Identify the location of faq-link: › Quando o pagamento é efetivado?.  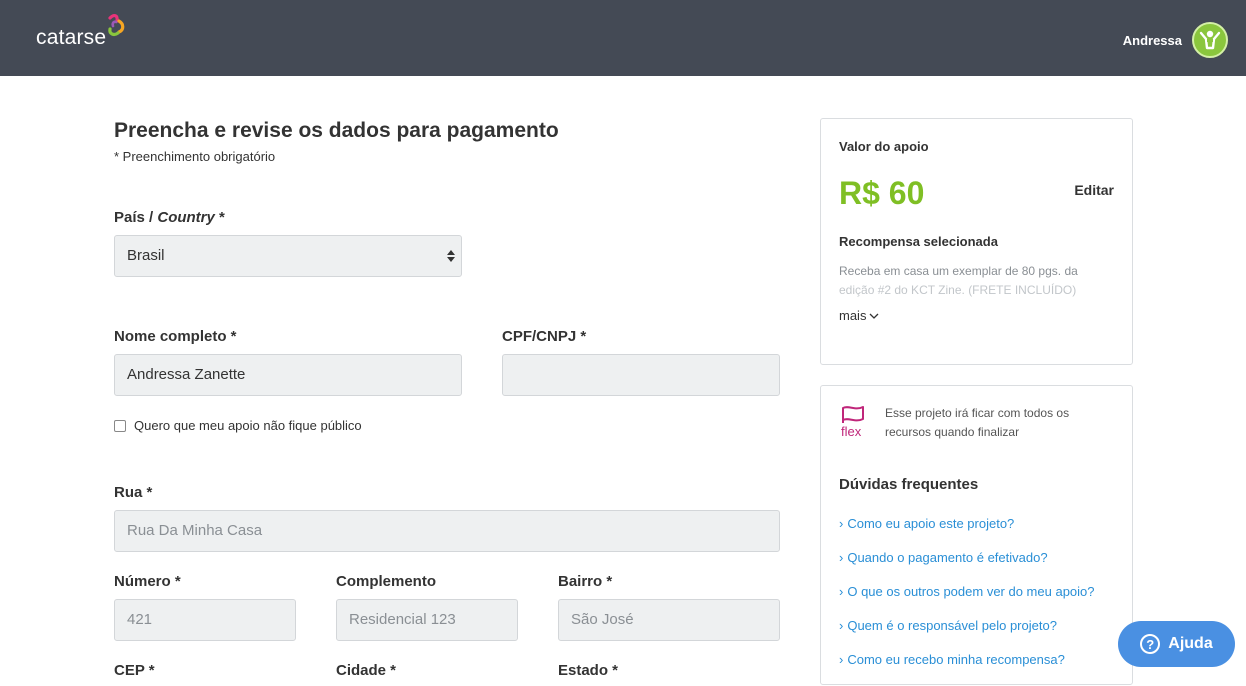
(967, 567).